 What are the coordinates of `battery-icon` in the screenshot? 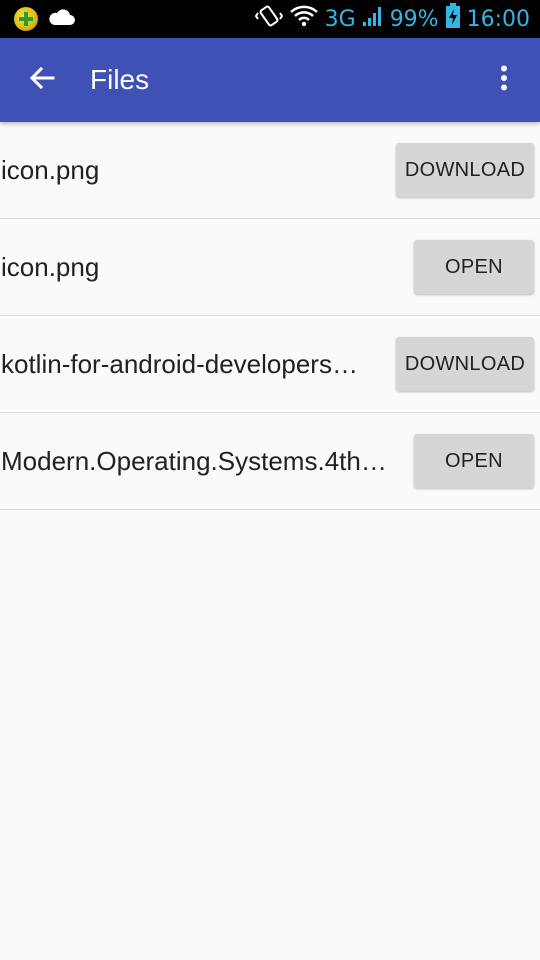 It's located at (453, 19).